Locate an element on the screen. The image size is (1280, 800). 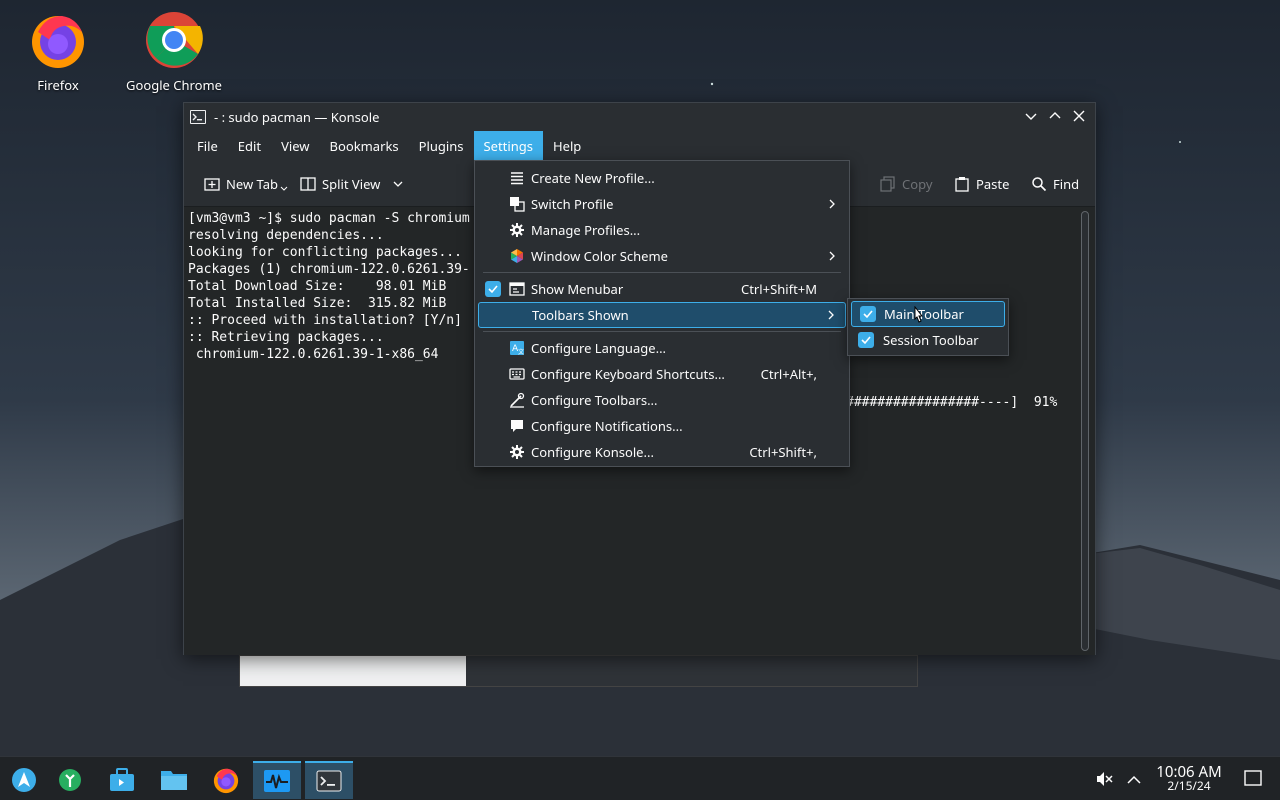
menubar-icon is located at coordinates (517, 289).